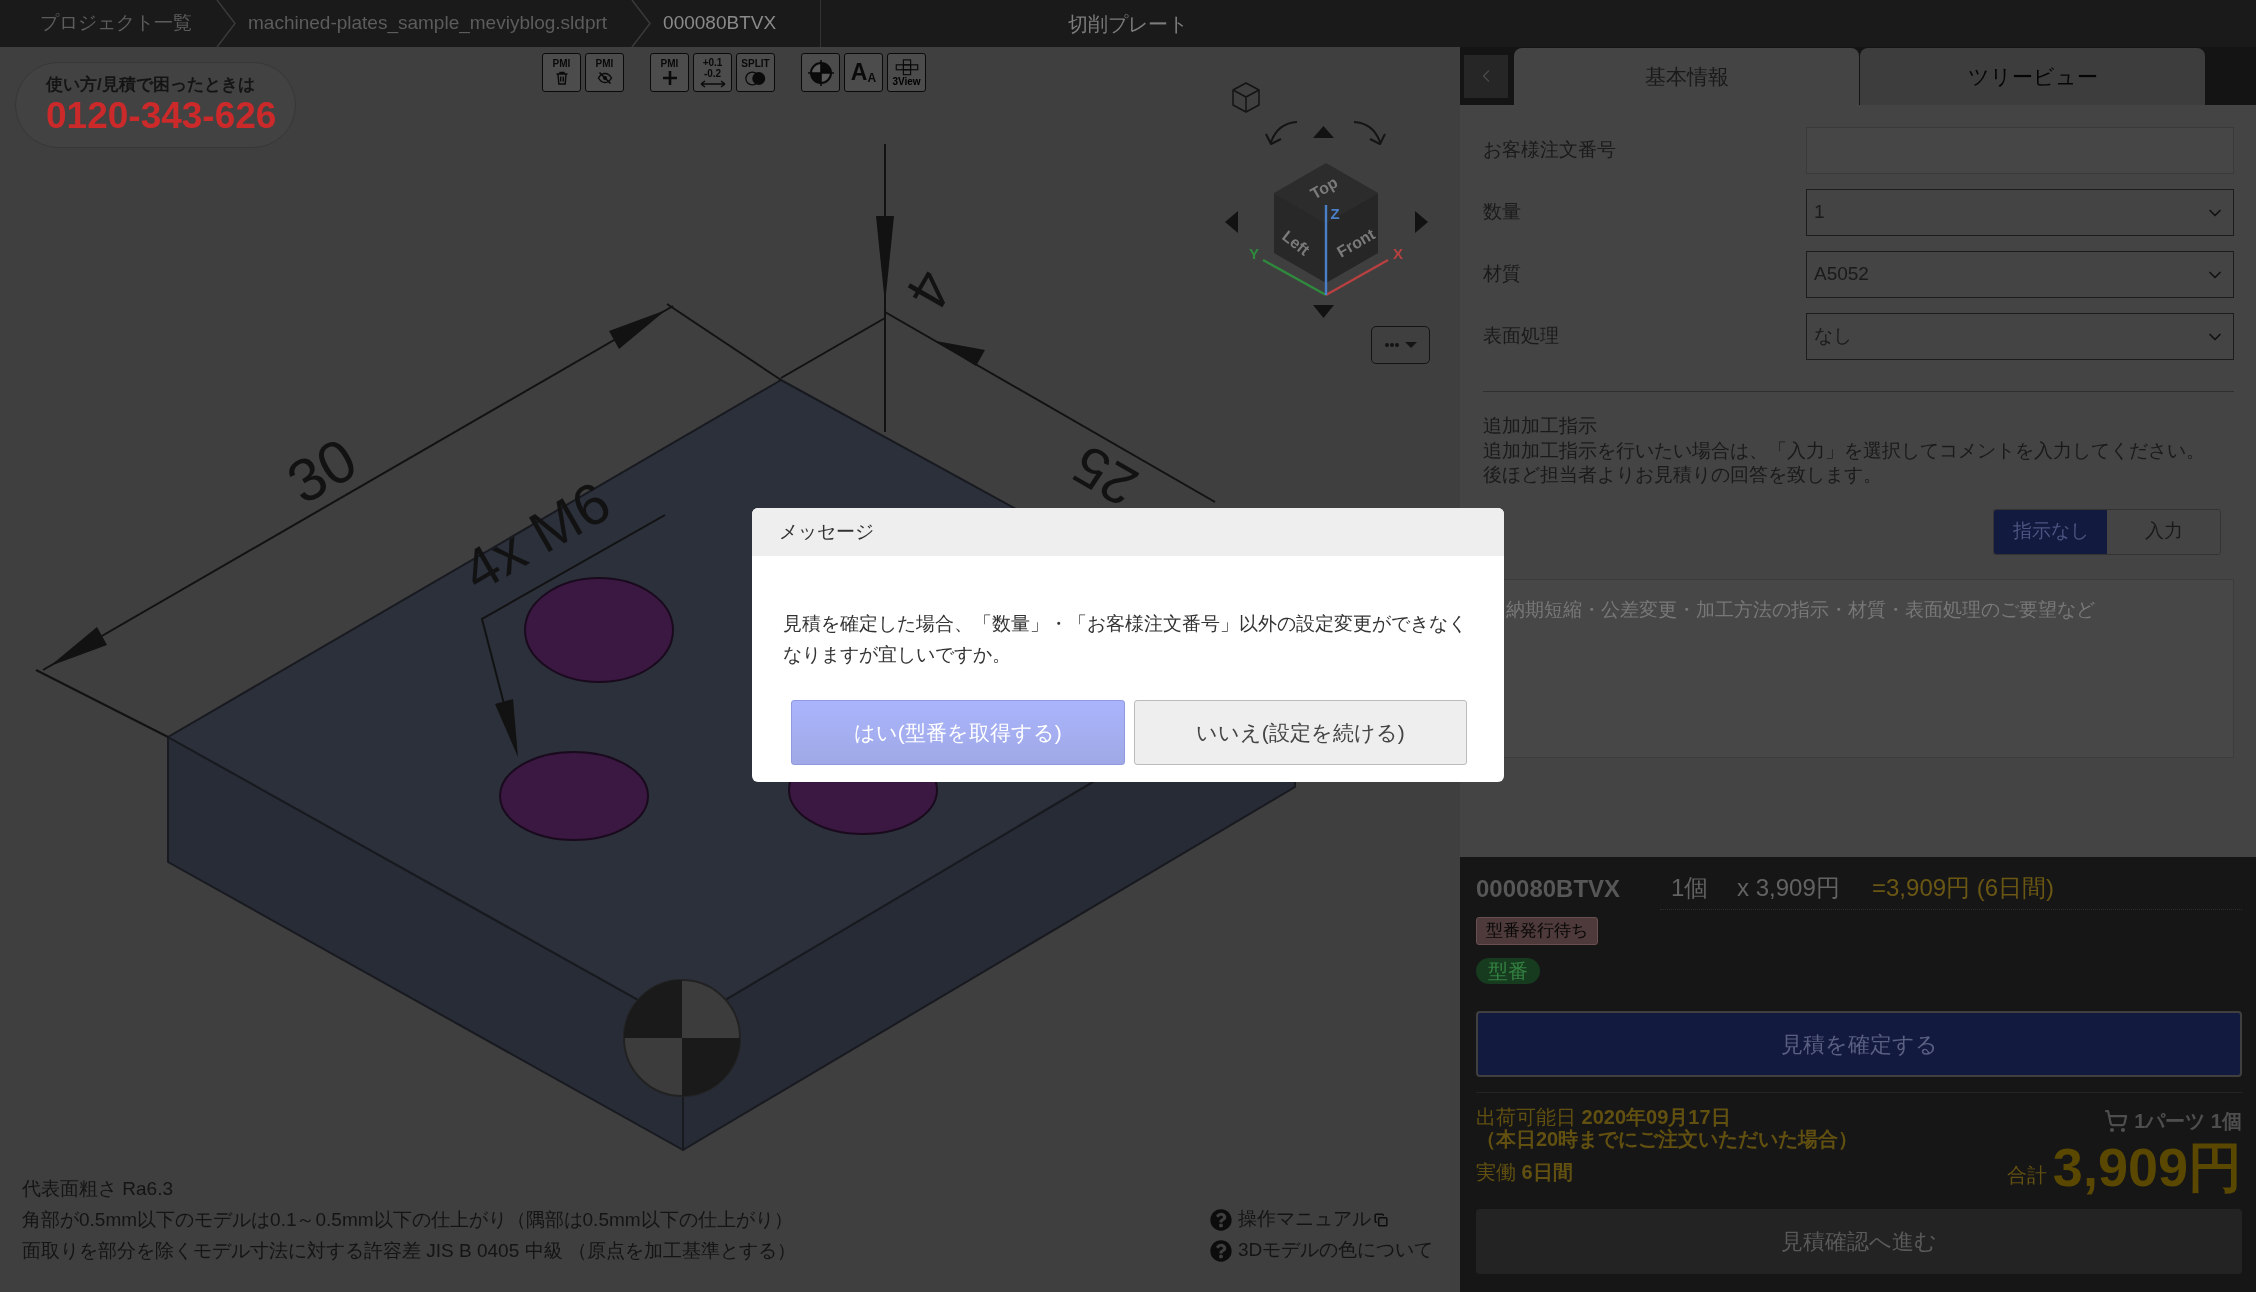 The height and width of the screenshot is (1292, 2256). I want to click on phone-number: 0120-343-626, so click(162, 116).